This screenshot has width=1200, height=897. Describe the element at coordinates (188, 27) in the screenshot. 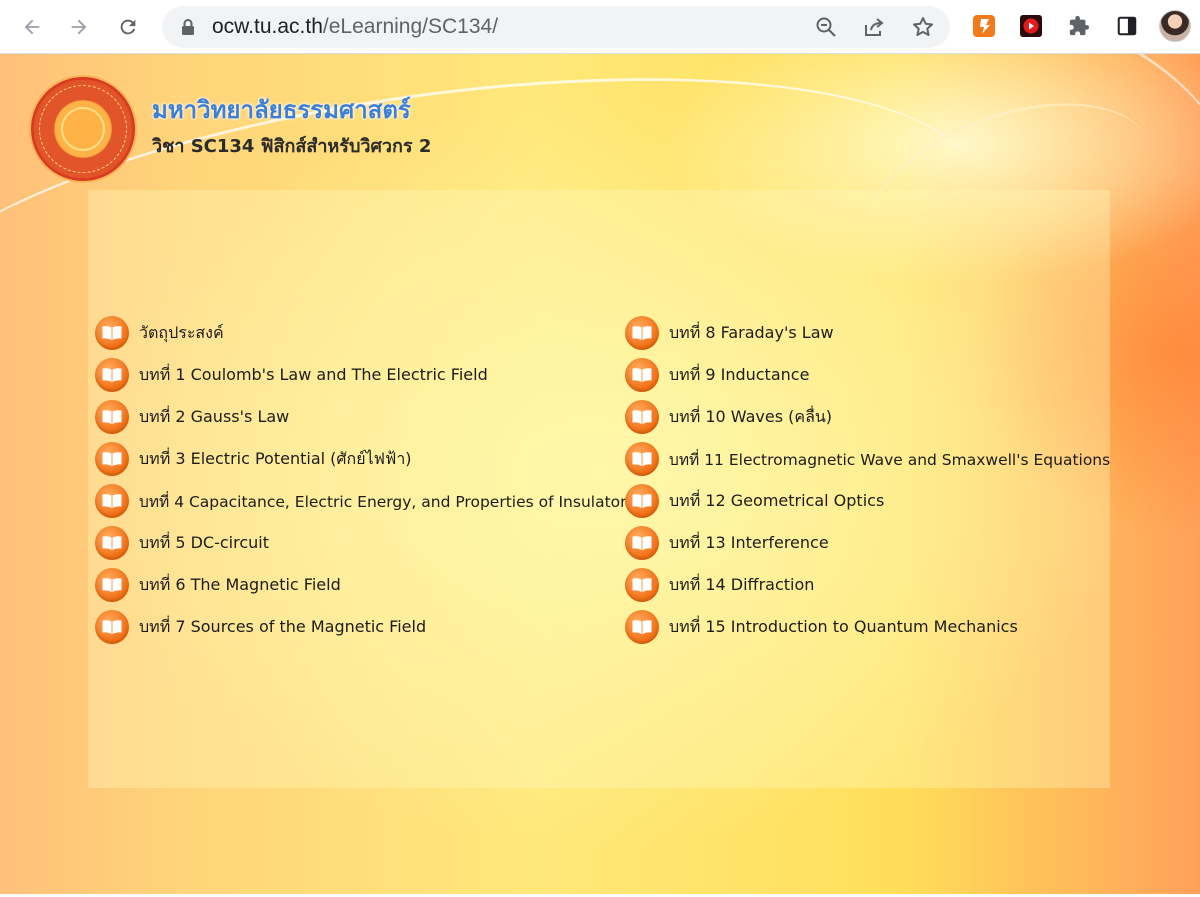

I see `lock-icon` at that location.